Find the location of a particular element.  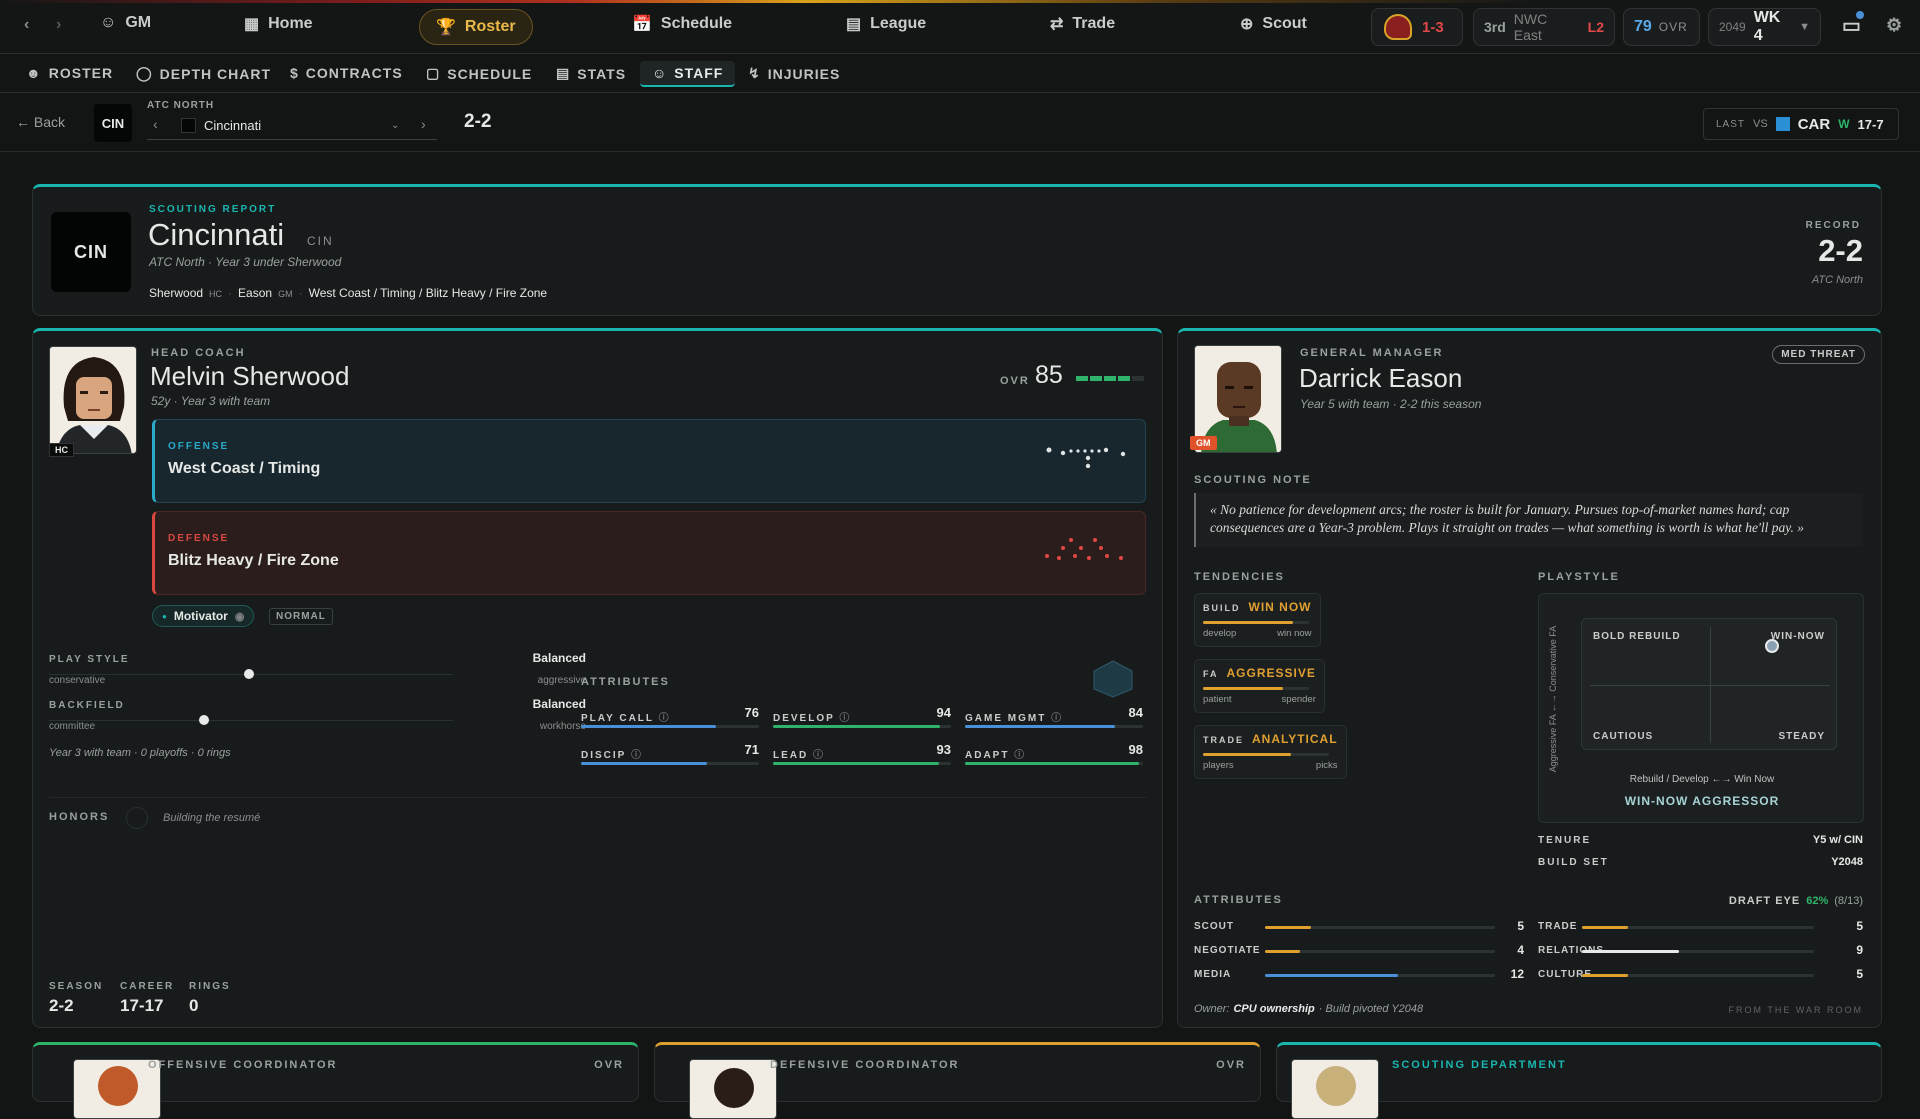

tab-depth-chart: ◯ DEPTH CHART is located at coordinates (203, 73).